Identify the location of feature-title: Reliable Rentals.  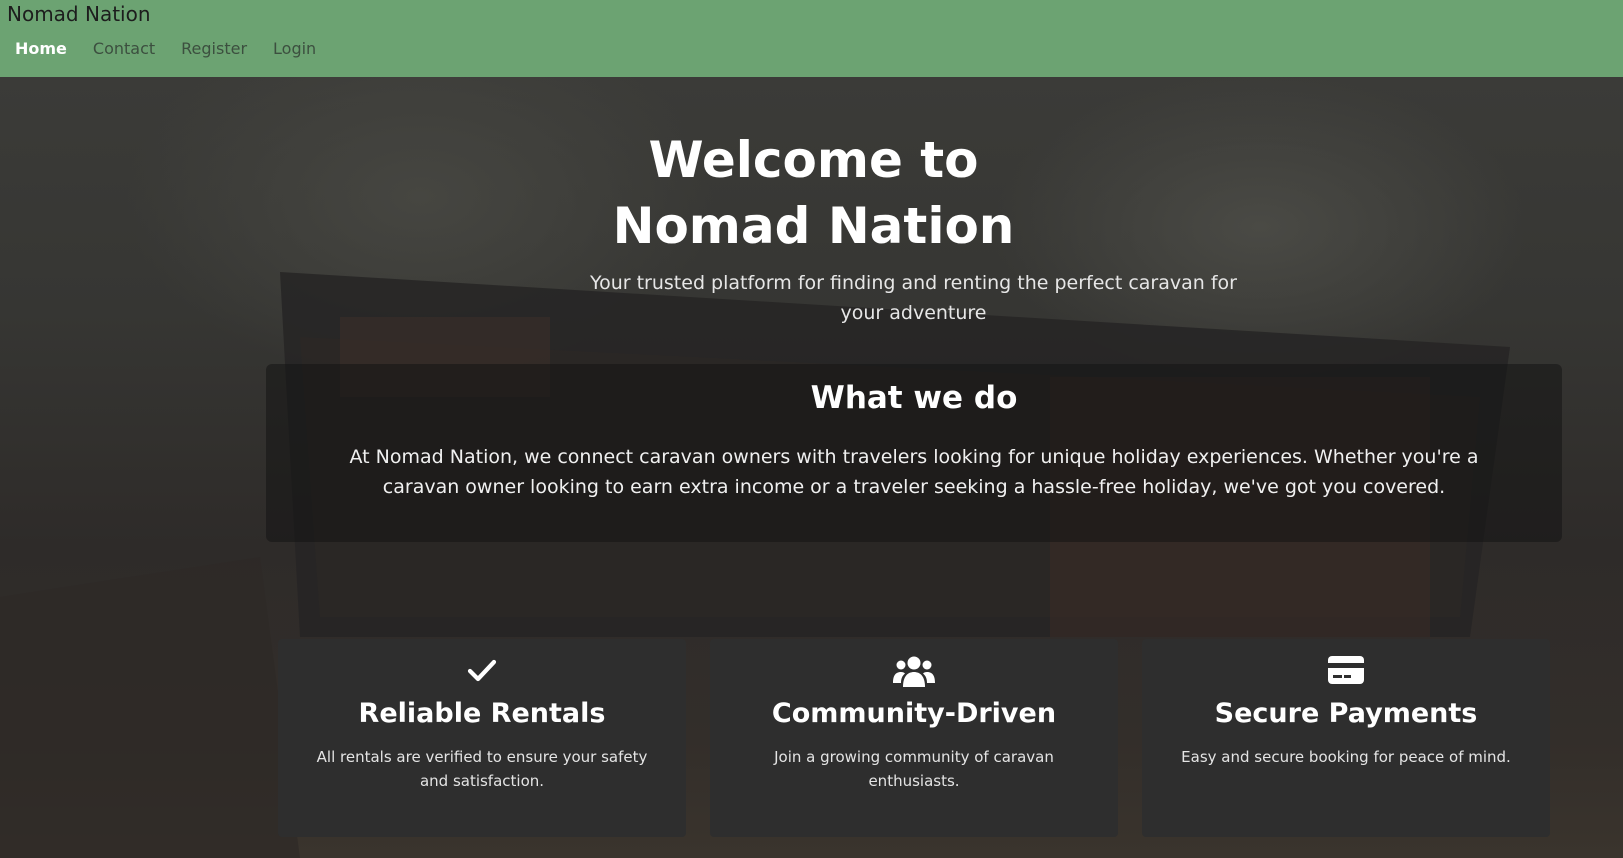
(482, 713).